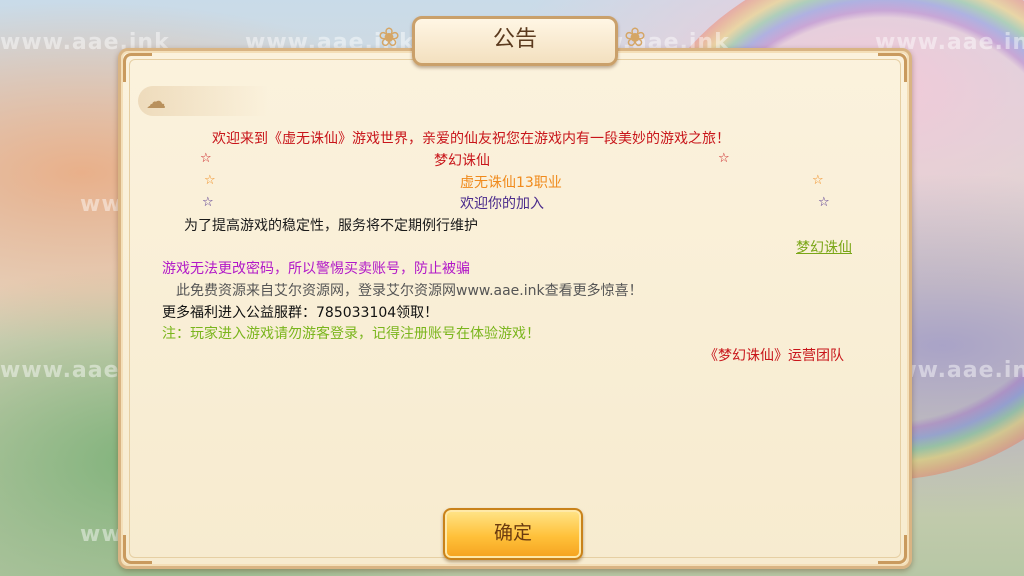 The height and width of the screenshot is (576, 1024). I want to click on note-text: 注：玩家进入游戏请勿游客登录，记得注册账号在体验游戏！, so click(351, 334).